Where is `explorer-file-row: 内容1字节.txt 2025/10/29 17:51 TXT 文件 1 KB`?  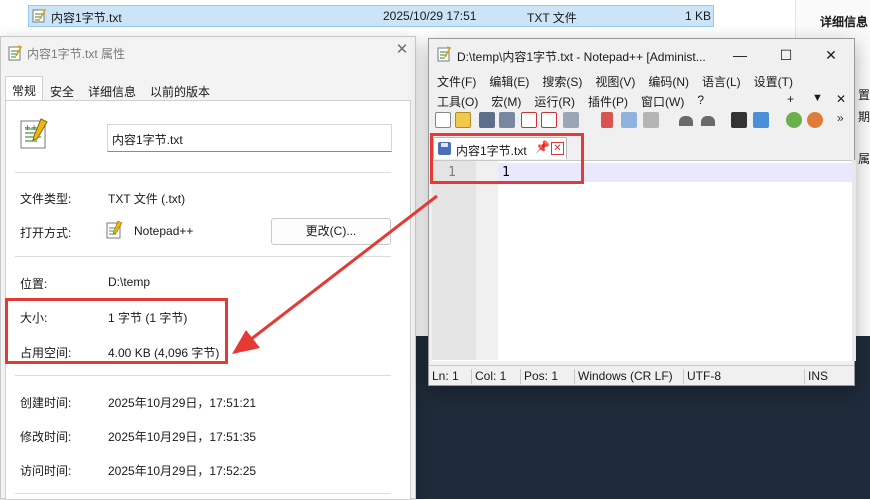 explorer-file-row: 内容1字节.txt 2025/10/29 17:51 TXT 文件 1 KB is located at coordinates (371, 16).